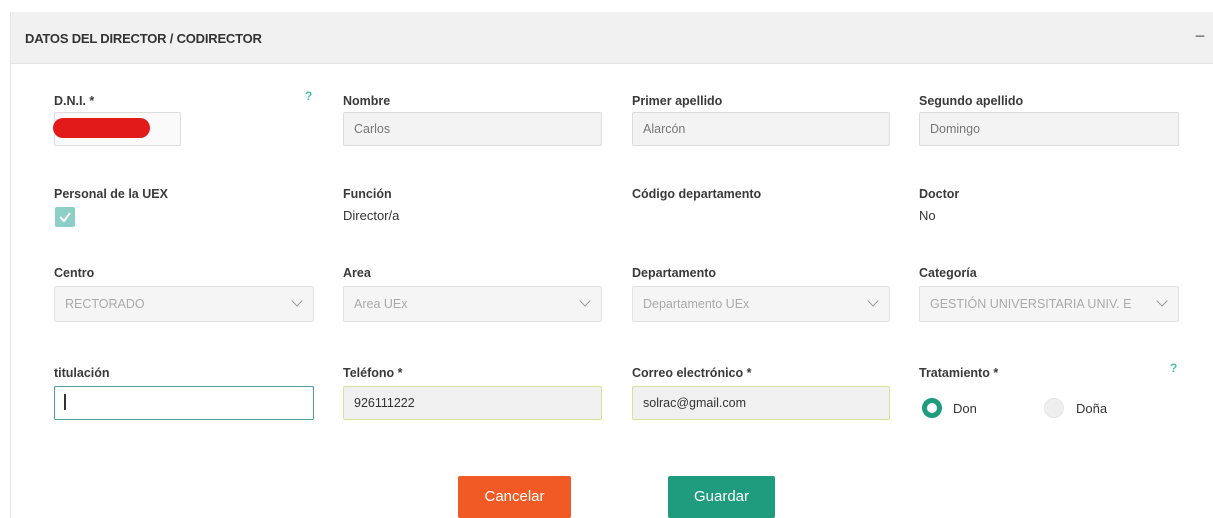  What do you see at coordinates (381, 304) in the screenshot?
I see `area-selected: Area UEx` at bounding box center [381, 304].